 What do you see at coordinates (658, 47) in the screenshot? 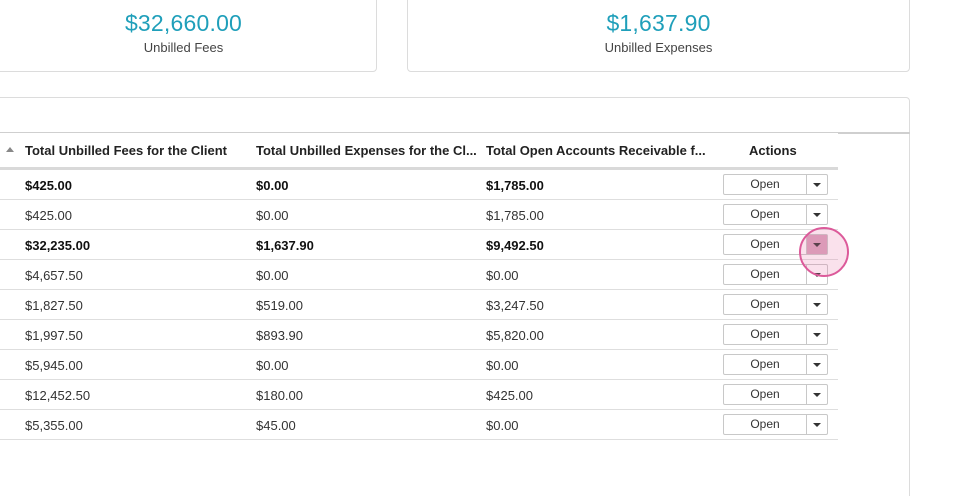
I see `unbilled-expenses-label: Unbilled Expenses` at bounding box center [658, 47].